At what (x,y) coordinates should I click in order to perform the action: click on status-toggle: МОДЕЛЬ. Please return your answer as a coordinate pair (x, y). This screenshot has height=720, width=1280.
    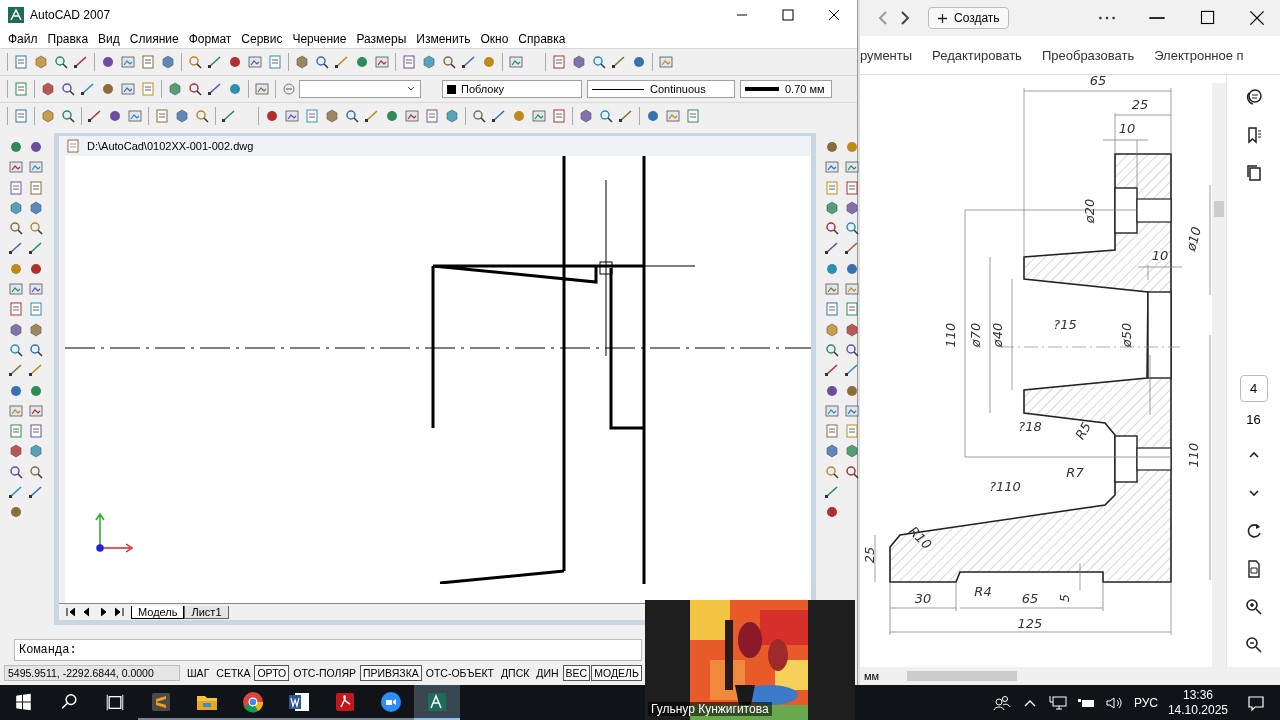
    Looking at the image, I should click on (616, 673).